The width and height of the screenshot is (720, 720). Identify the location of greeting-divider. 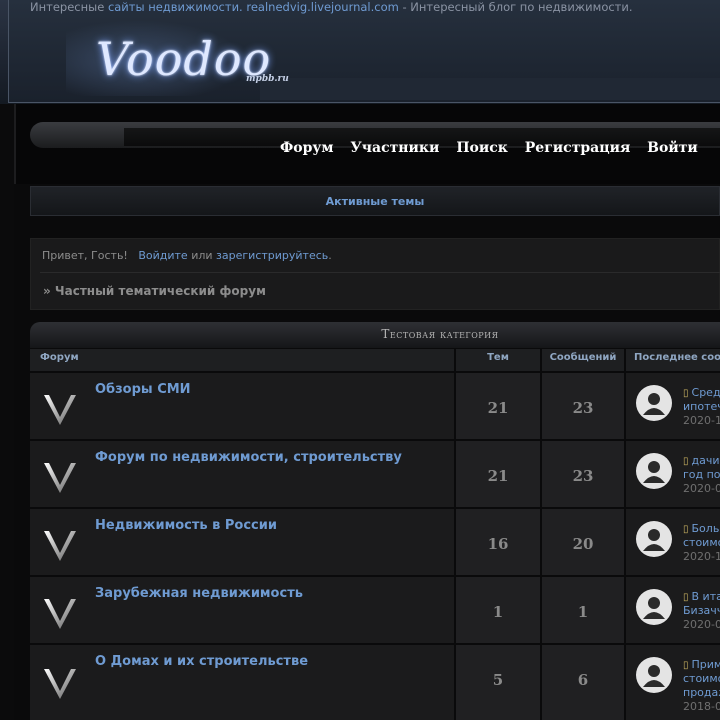
(380, 272).